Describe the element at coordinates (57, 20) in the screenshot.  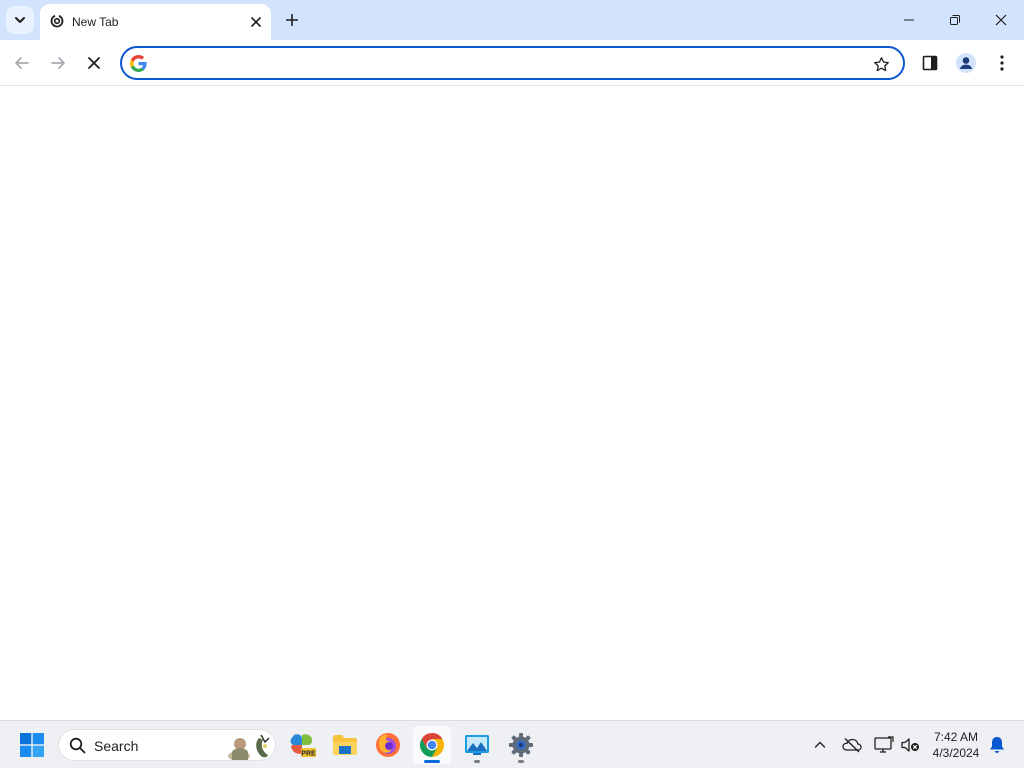
I see `loading-spinner-icon` at that location.